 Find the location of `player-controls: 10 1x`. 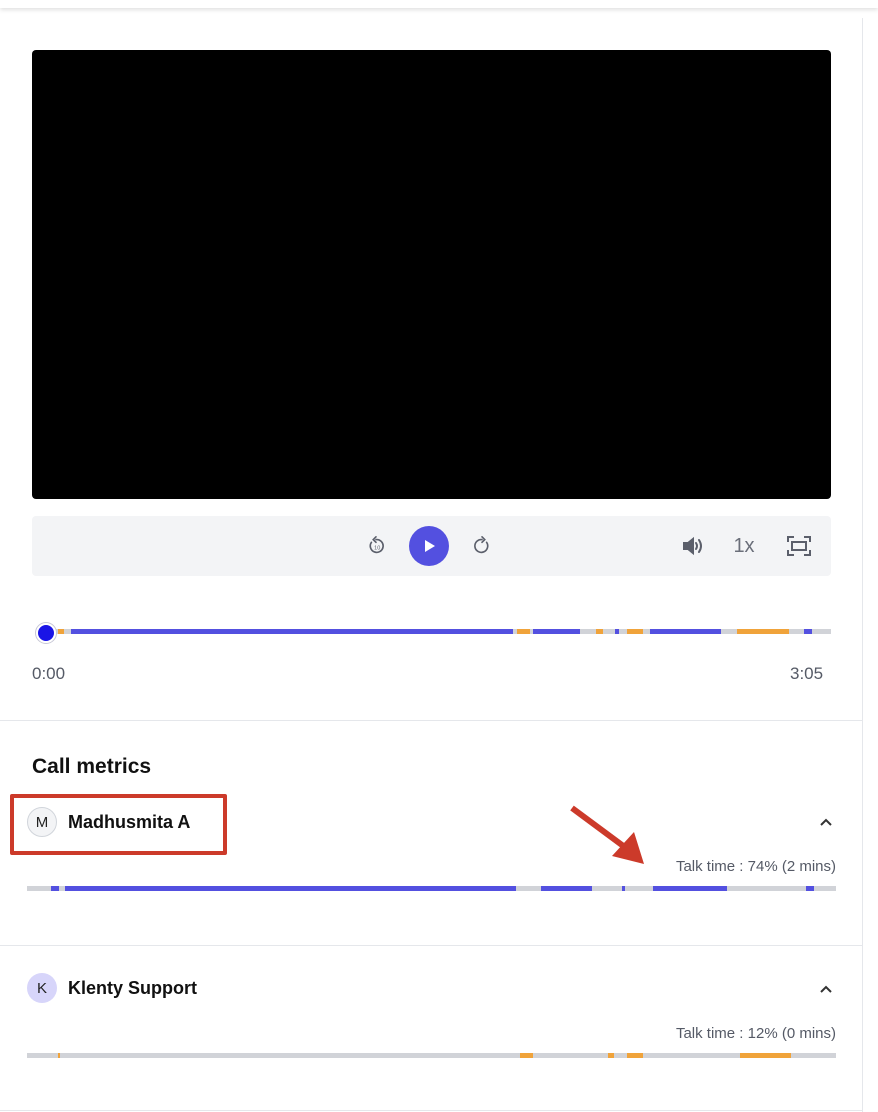

player-controls: 10 1x is located at coordinates (431, 546).